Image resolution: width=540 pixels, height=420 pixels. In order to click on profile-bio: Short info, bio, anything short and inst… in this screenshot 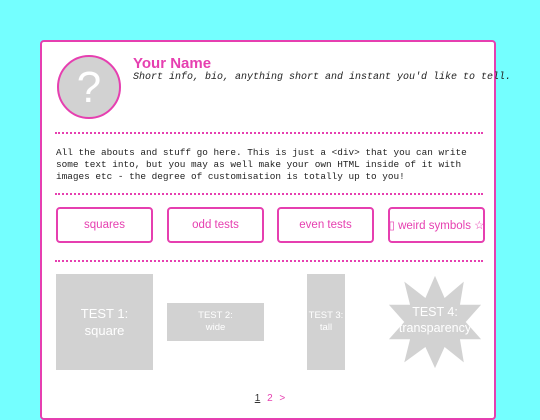, I will do `click(322, 77)`.